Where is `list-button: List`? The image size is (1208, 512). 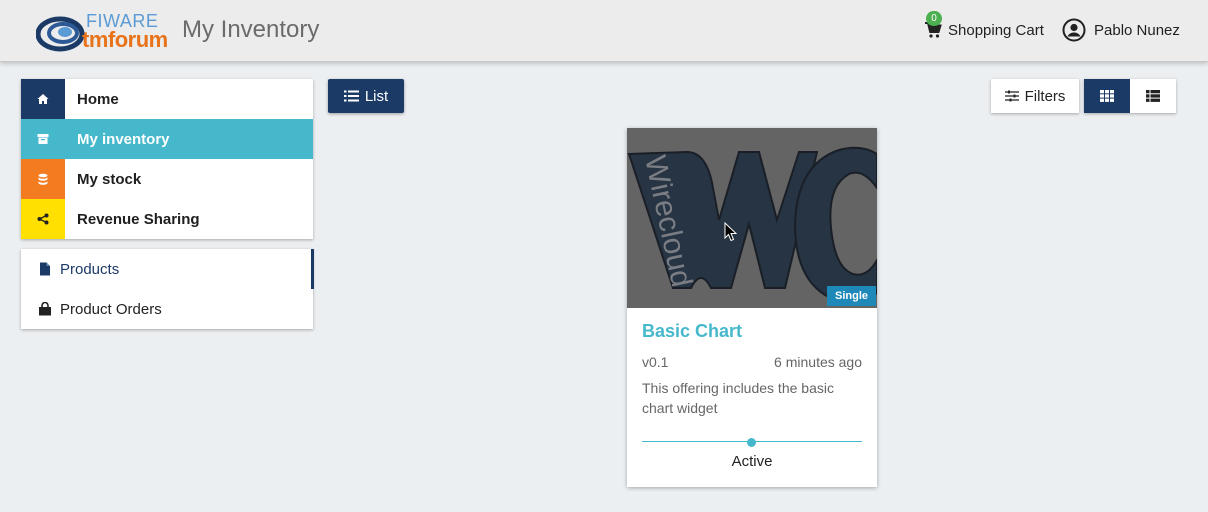
list-button: List is located at coordinates (366, 96).